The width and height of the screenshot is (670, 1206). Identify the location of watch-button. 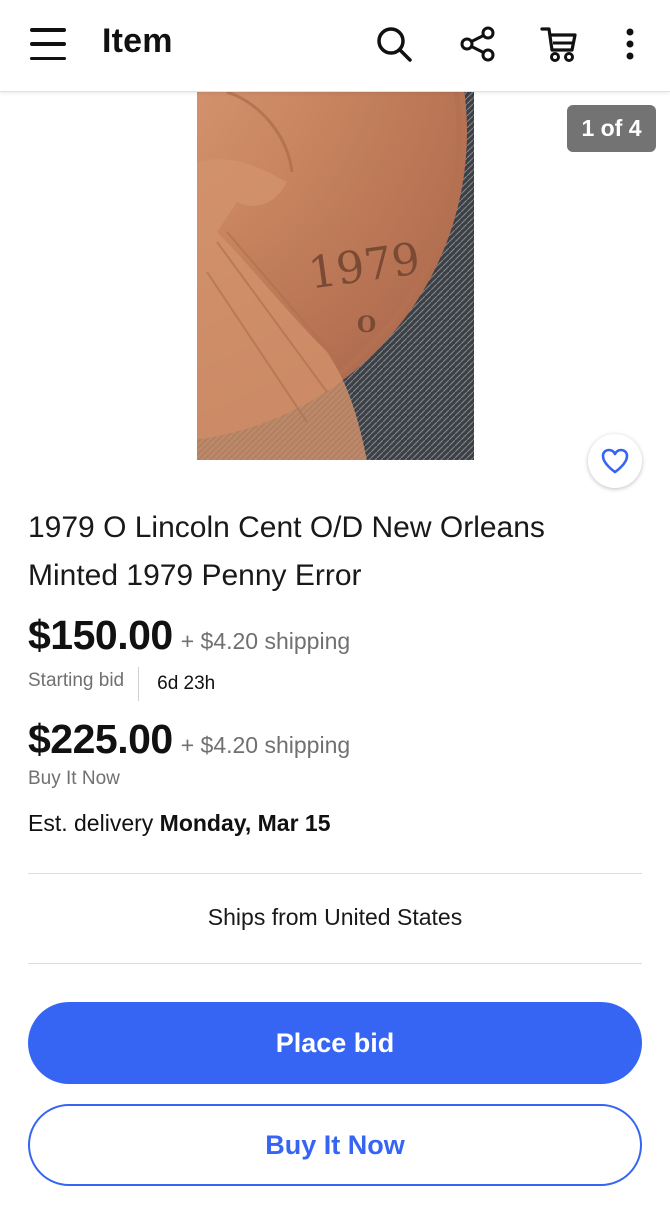
(615, 461).